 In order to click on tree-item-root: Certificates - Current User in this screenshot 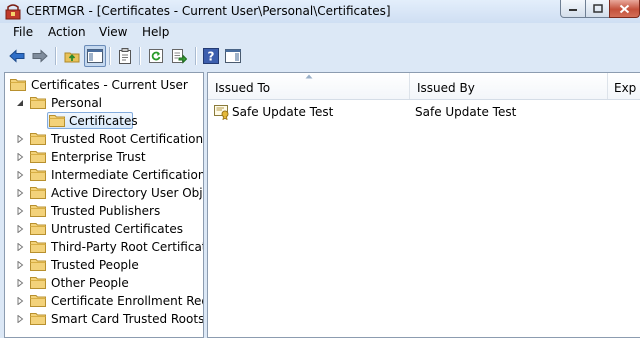, I will do `click(104, 85)`.